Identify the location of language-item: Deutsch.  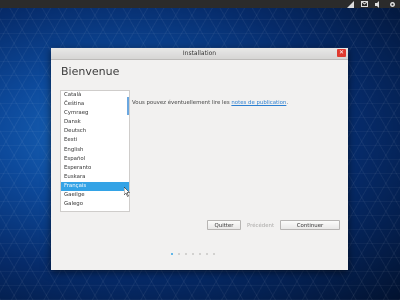
(95, 131).